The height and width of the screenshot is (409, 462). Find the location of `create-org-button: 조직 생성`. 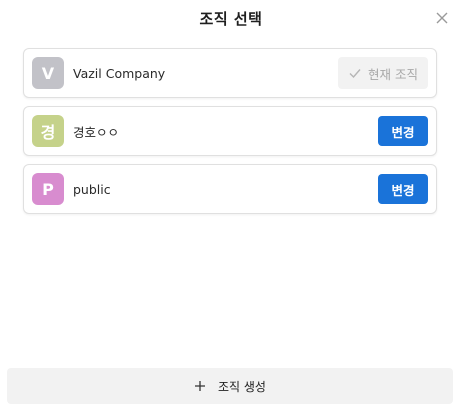

create-org-button: 조직 생성 is located at coordinates (230, 386).